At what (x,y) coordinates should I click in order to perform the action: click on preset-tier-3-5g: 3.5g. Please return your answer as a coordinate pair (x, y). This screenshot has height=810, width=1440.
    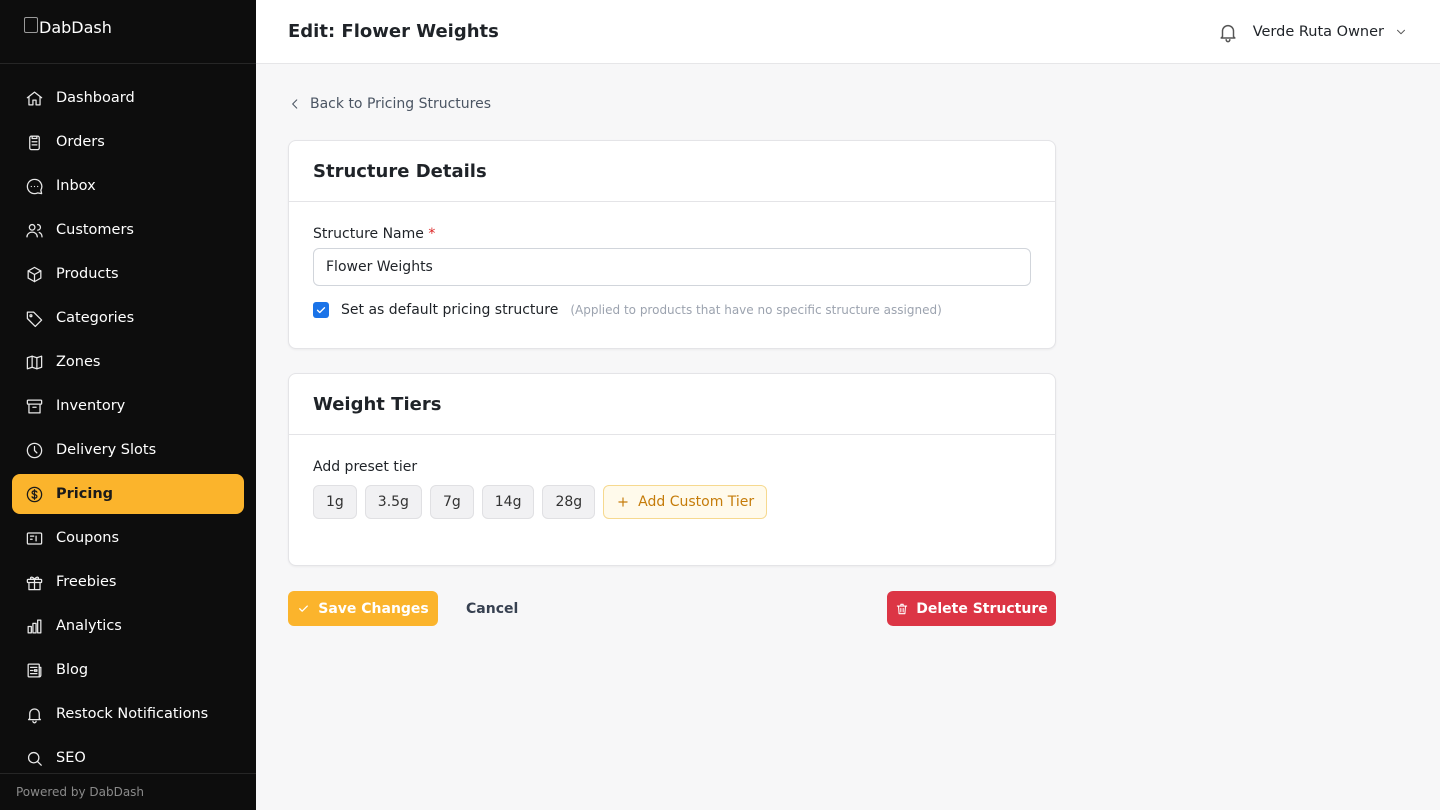
    Looking at the image, I should click on (393, 502).